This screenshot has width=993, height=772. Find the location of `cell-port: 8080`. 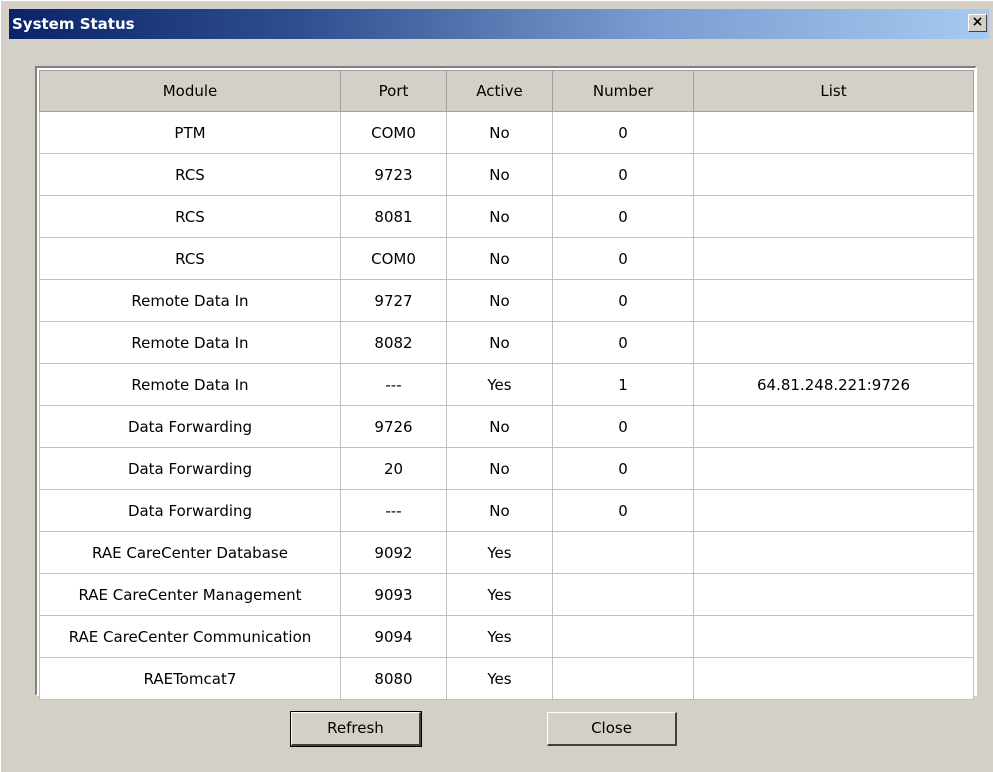

cell-port: 8080 is located at coordinates (393, 678).